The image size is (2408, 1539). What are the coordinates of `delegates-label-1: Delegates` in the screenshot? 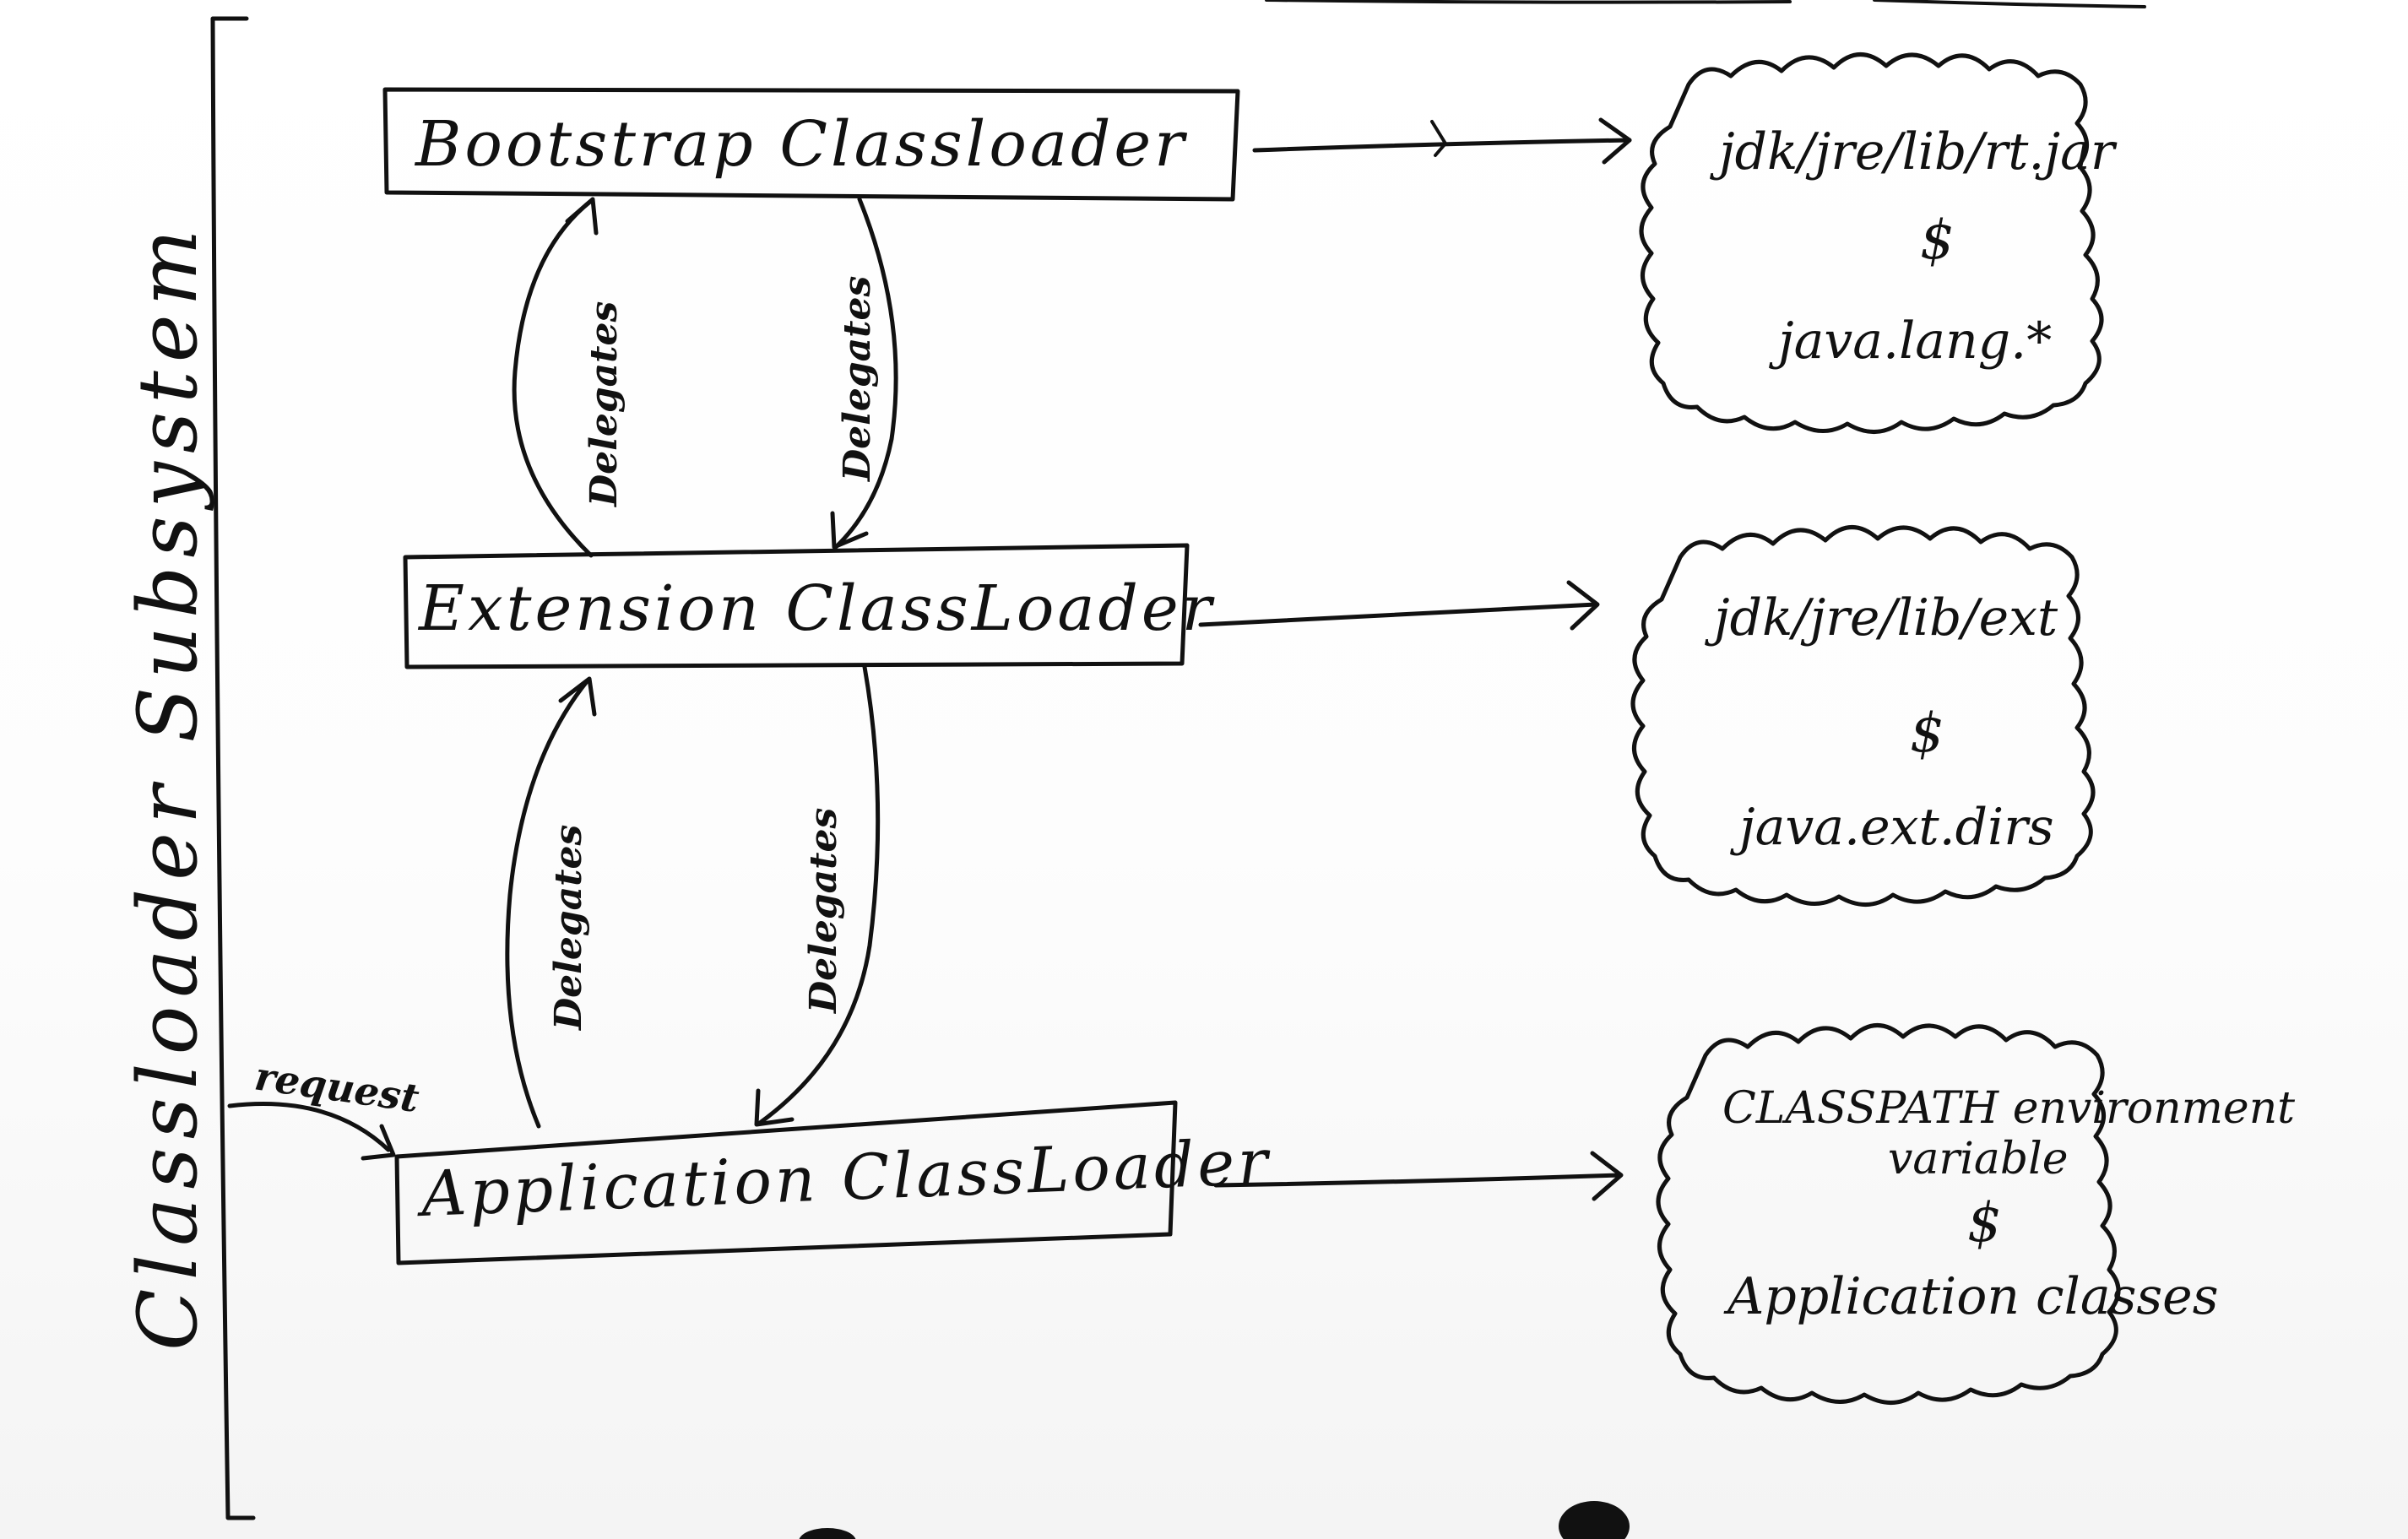 It's located at (605, 404).